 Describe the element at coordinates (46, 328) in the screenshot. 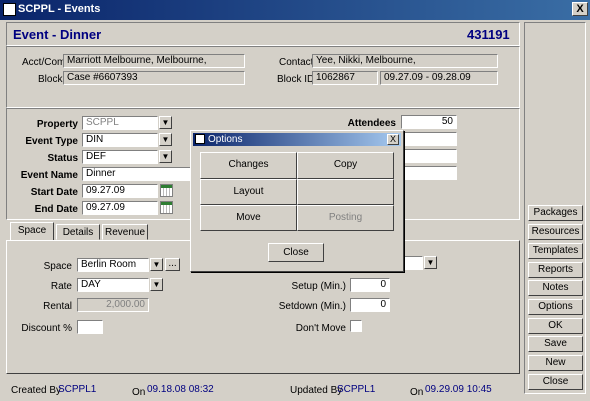

I see `discount-label: Discount %` at that location.